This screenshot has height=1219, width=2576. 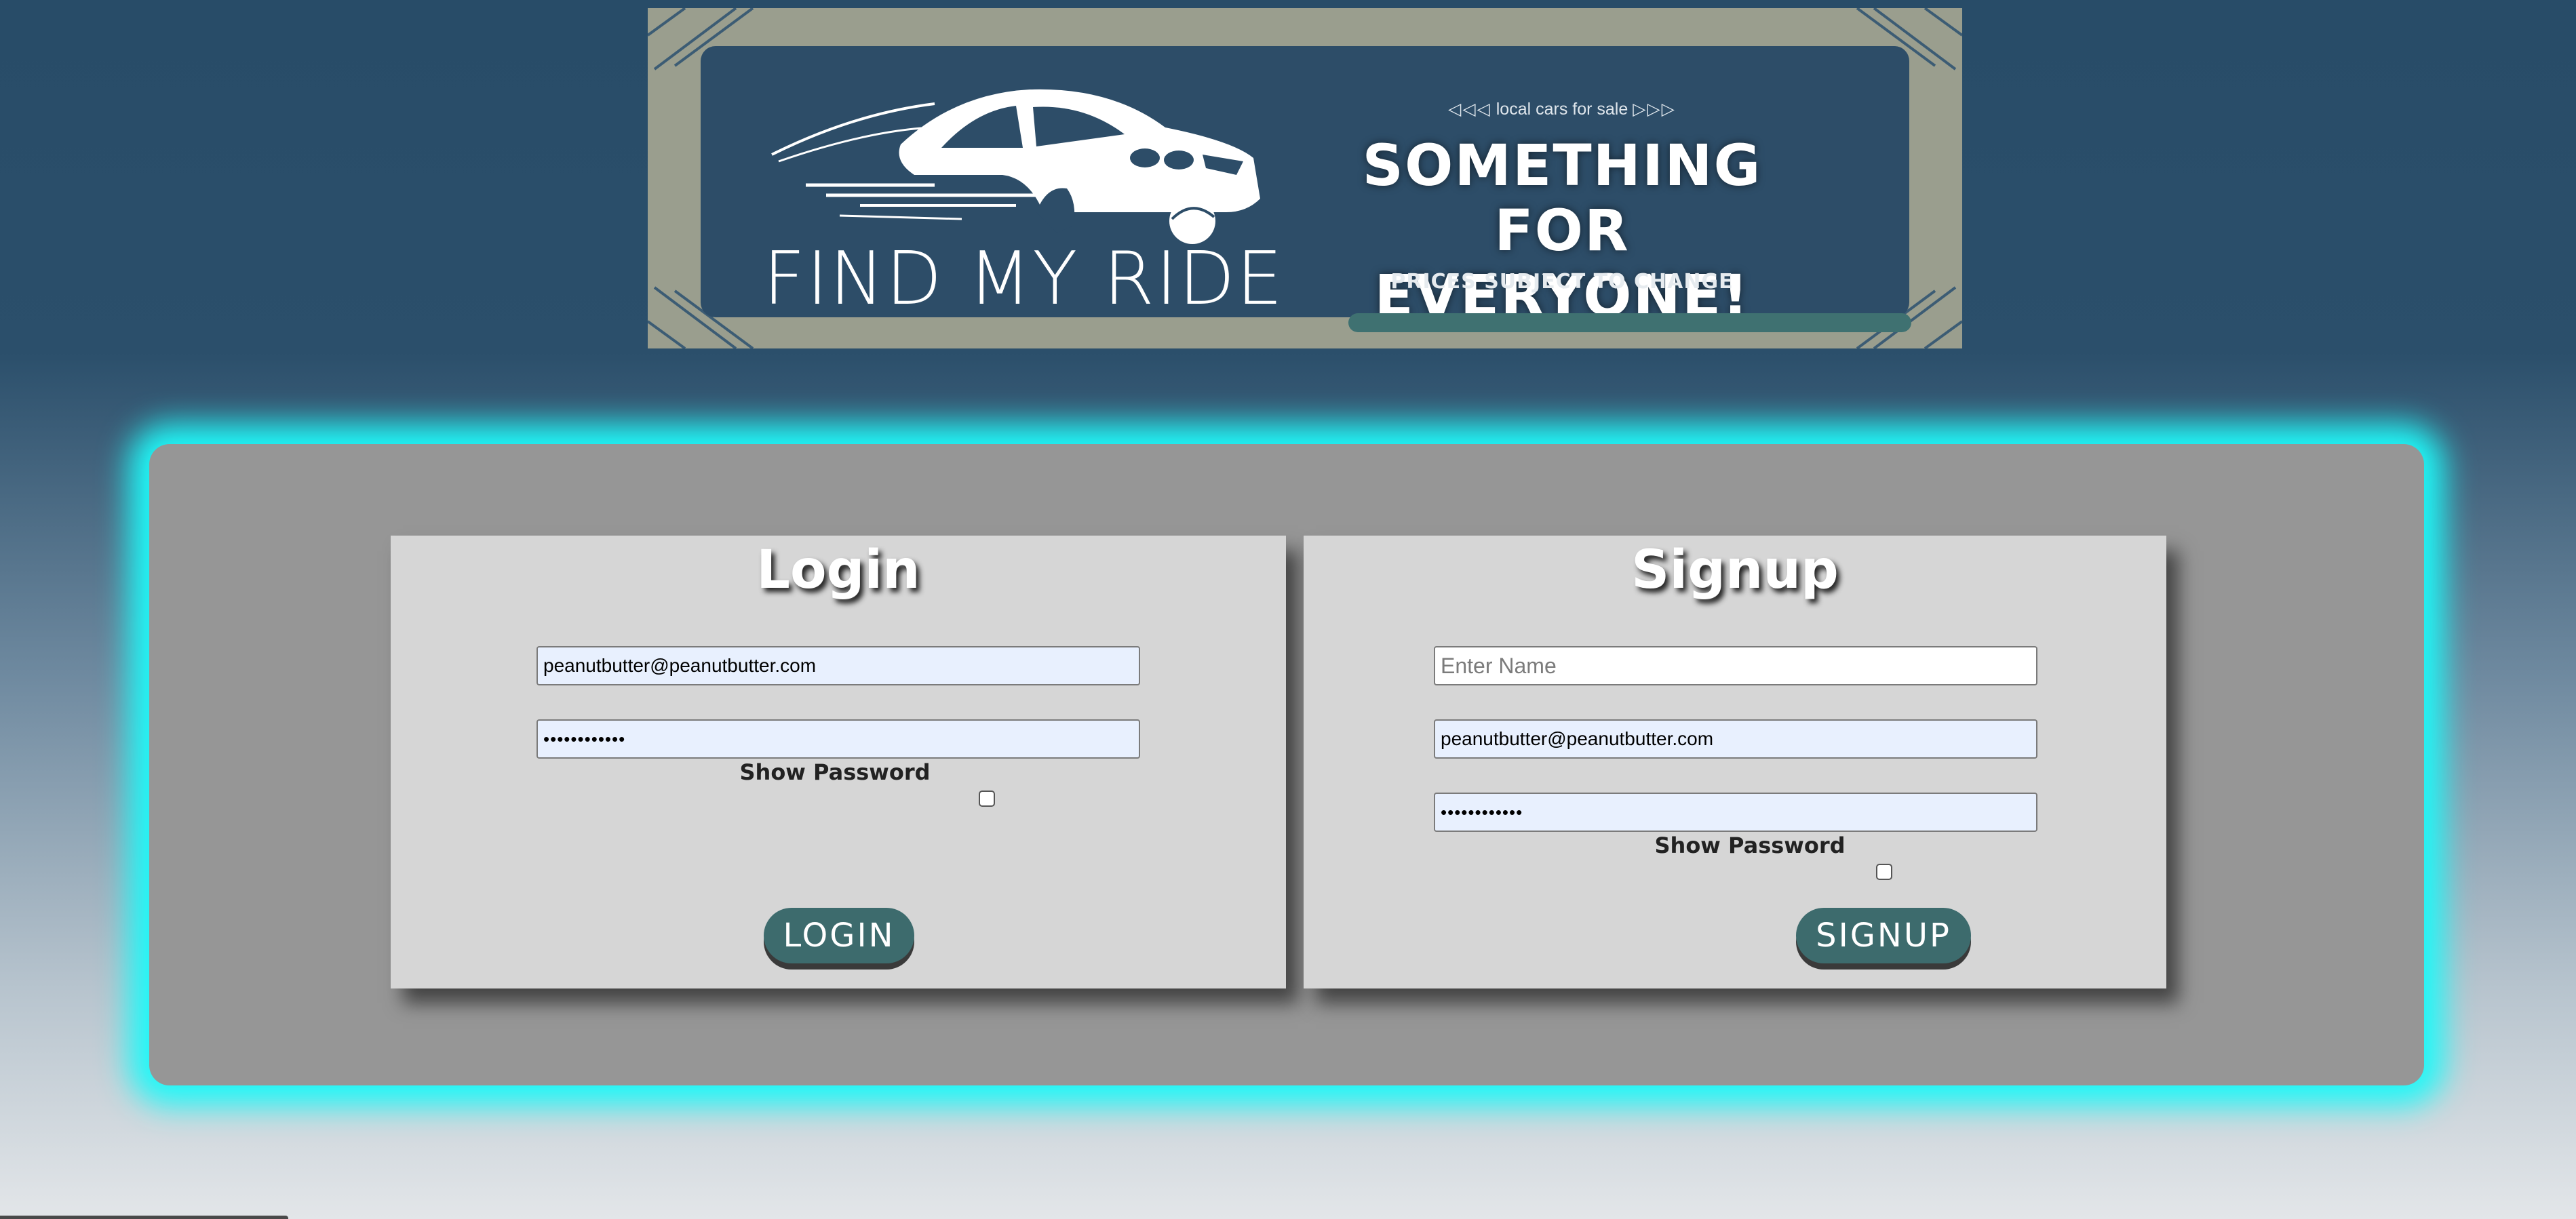 I want to click on headline: SOMETHING FOR EVERYONE!, so click(x=1562, y=230).